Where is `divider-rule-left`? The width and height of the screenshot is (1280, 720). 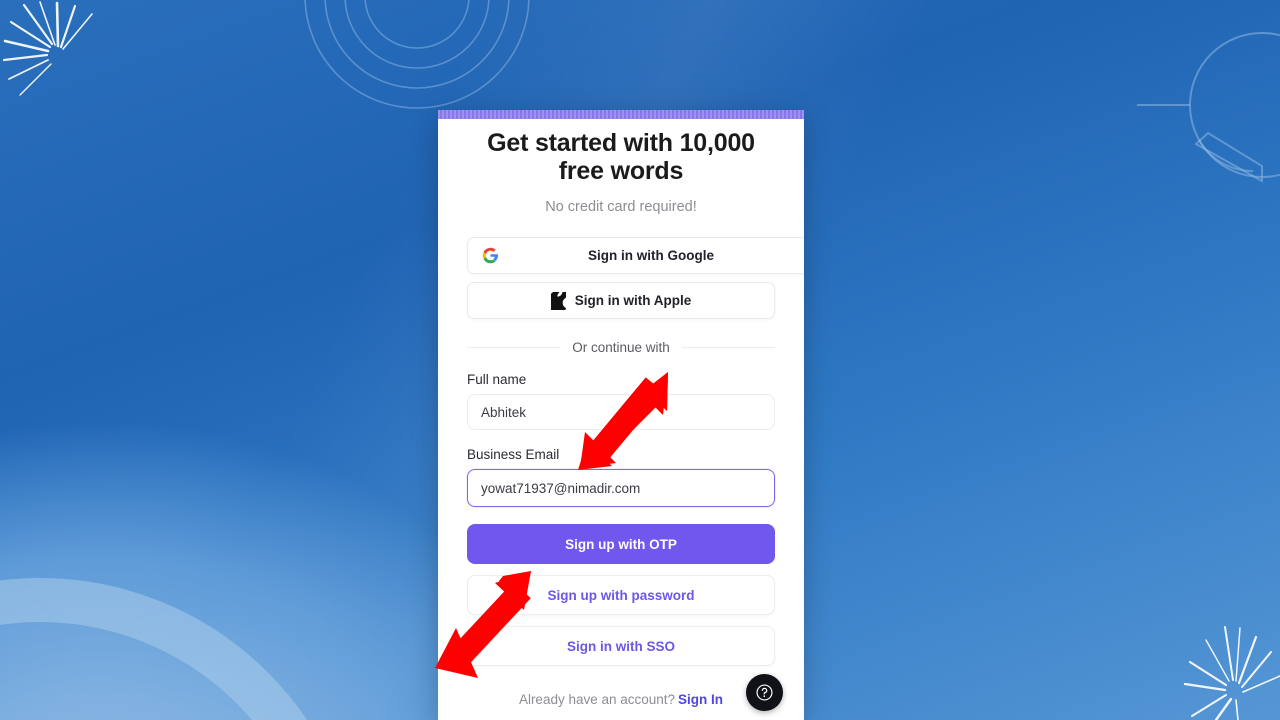
divider-rule-left is located at coordinates (514, 347).